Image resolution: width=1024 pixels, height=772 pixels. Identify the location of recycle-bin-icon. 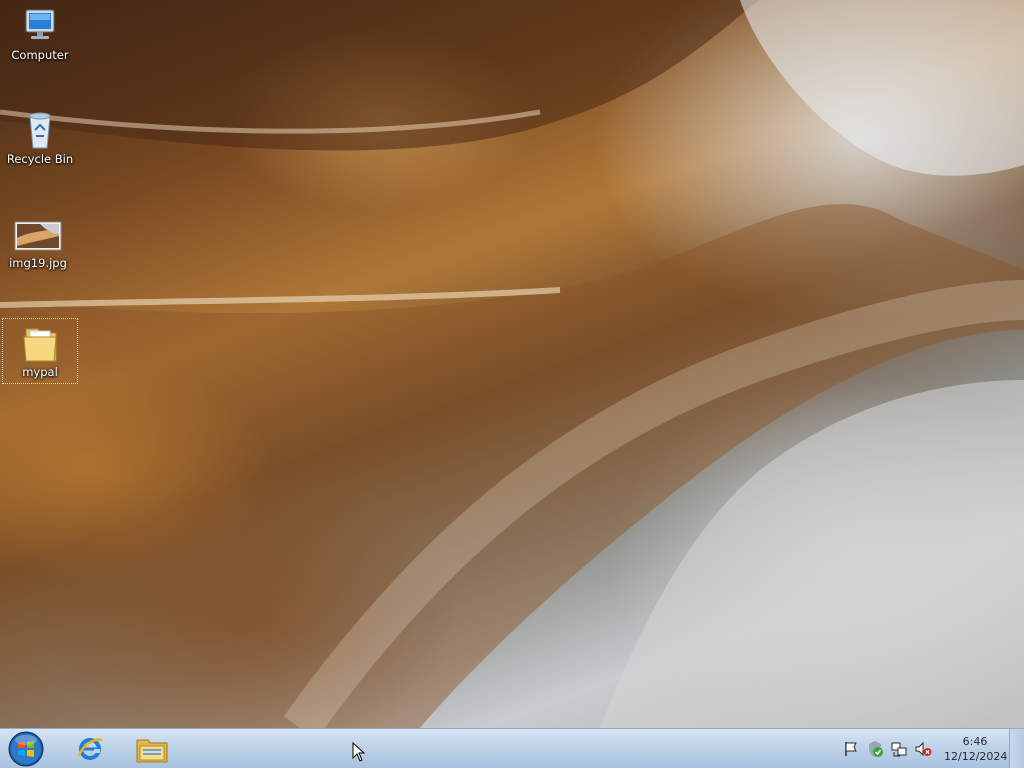
(40, 130).